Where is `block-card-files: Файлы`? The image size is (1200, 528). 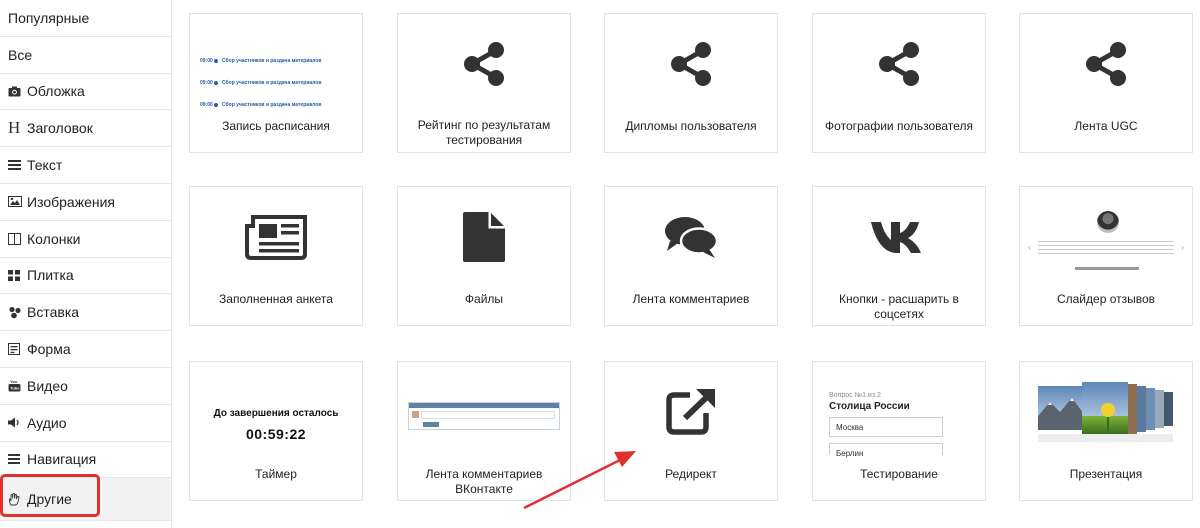 block-card-files: Файлы is located at coordinates (484, 256).